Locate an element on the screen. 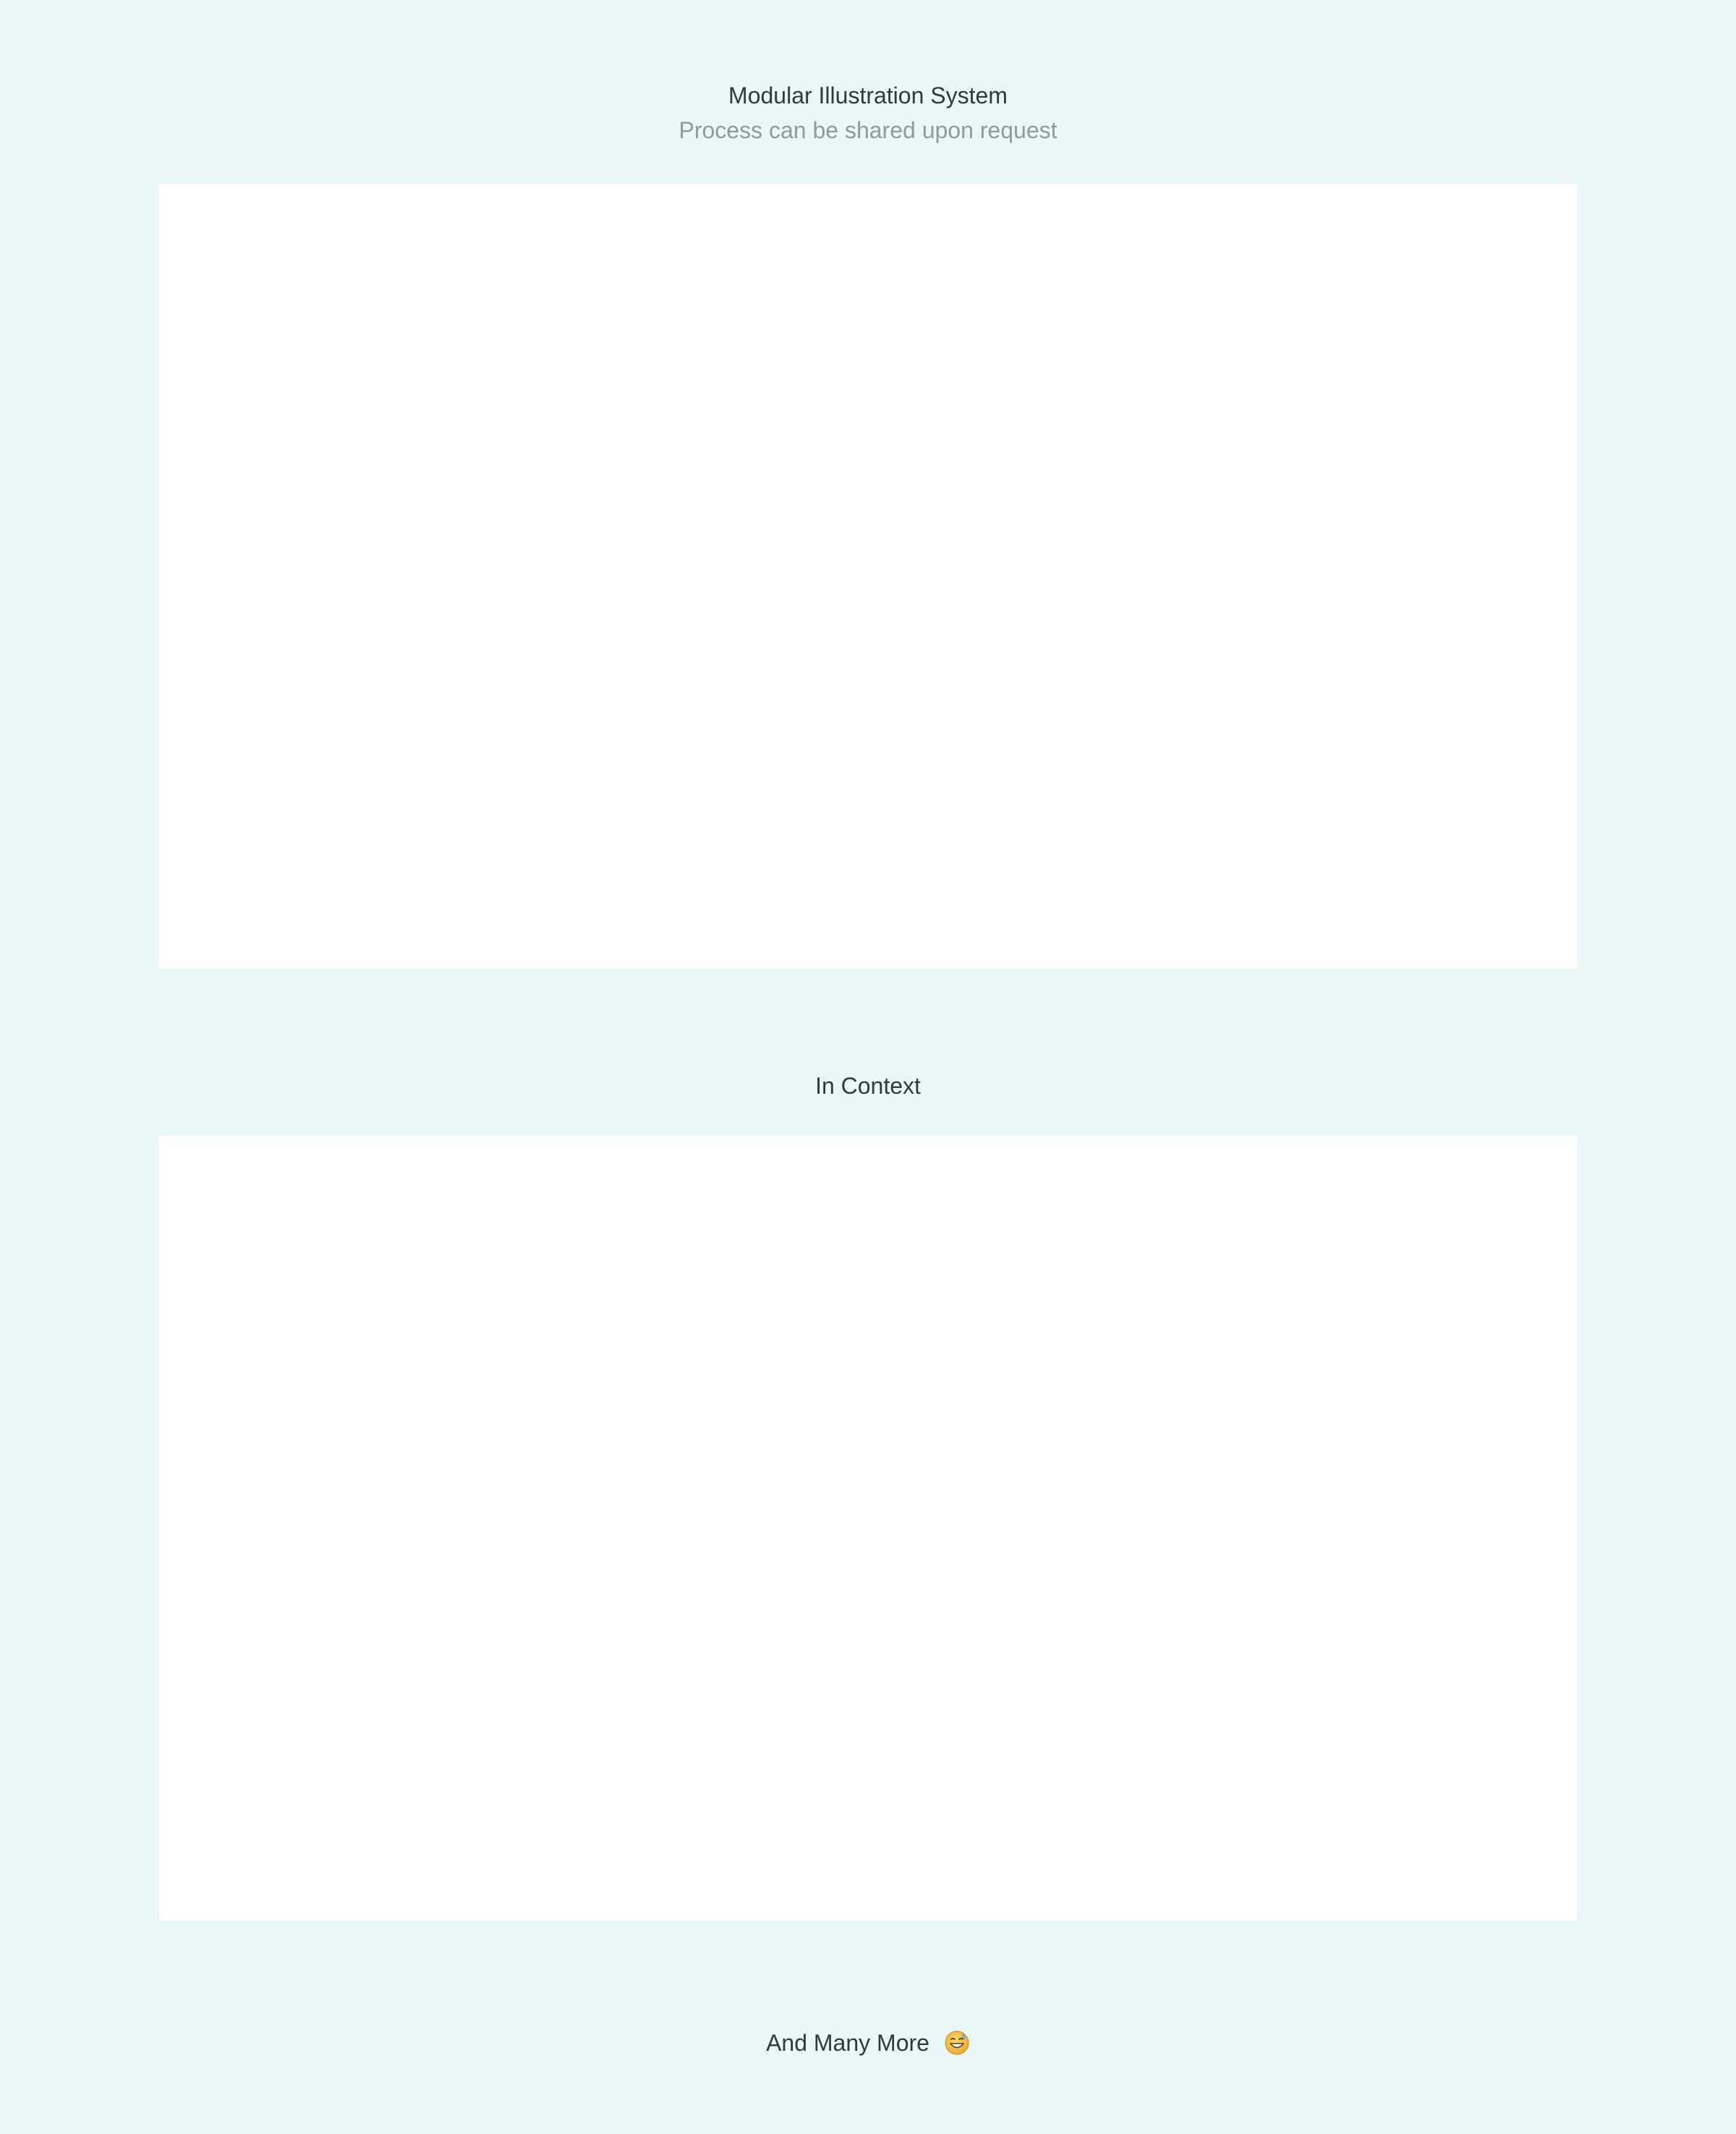  footer: And Many More is located at coordinates (868, 2043).